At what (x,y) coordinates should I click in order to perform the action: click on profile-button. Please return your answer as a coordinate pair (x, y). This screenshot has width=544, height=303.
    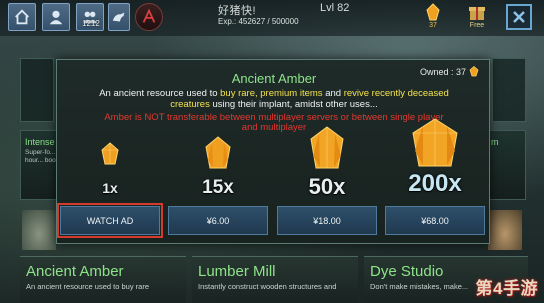
    Looking at the image, I should click on (56, 17).